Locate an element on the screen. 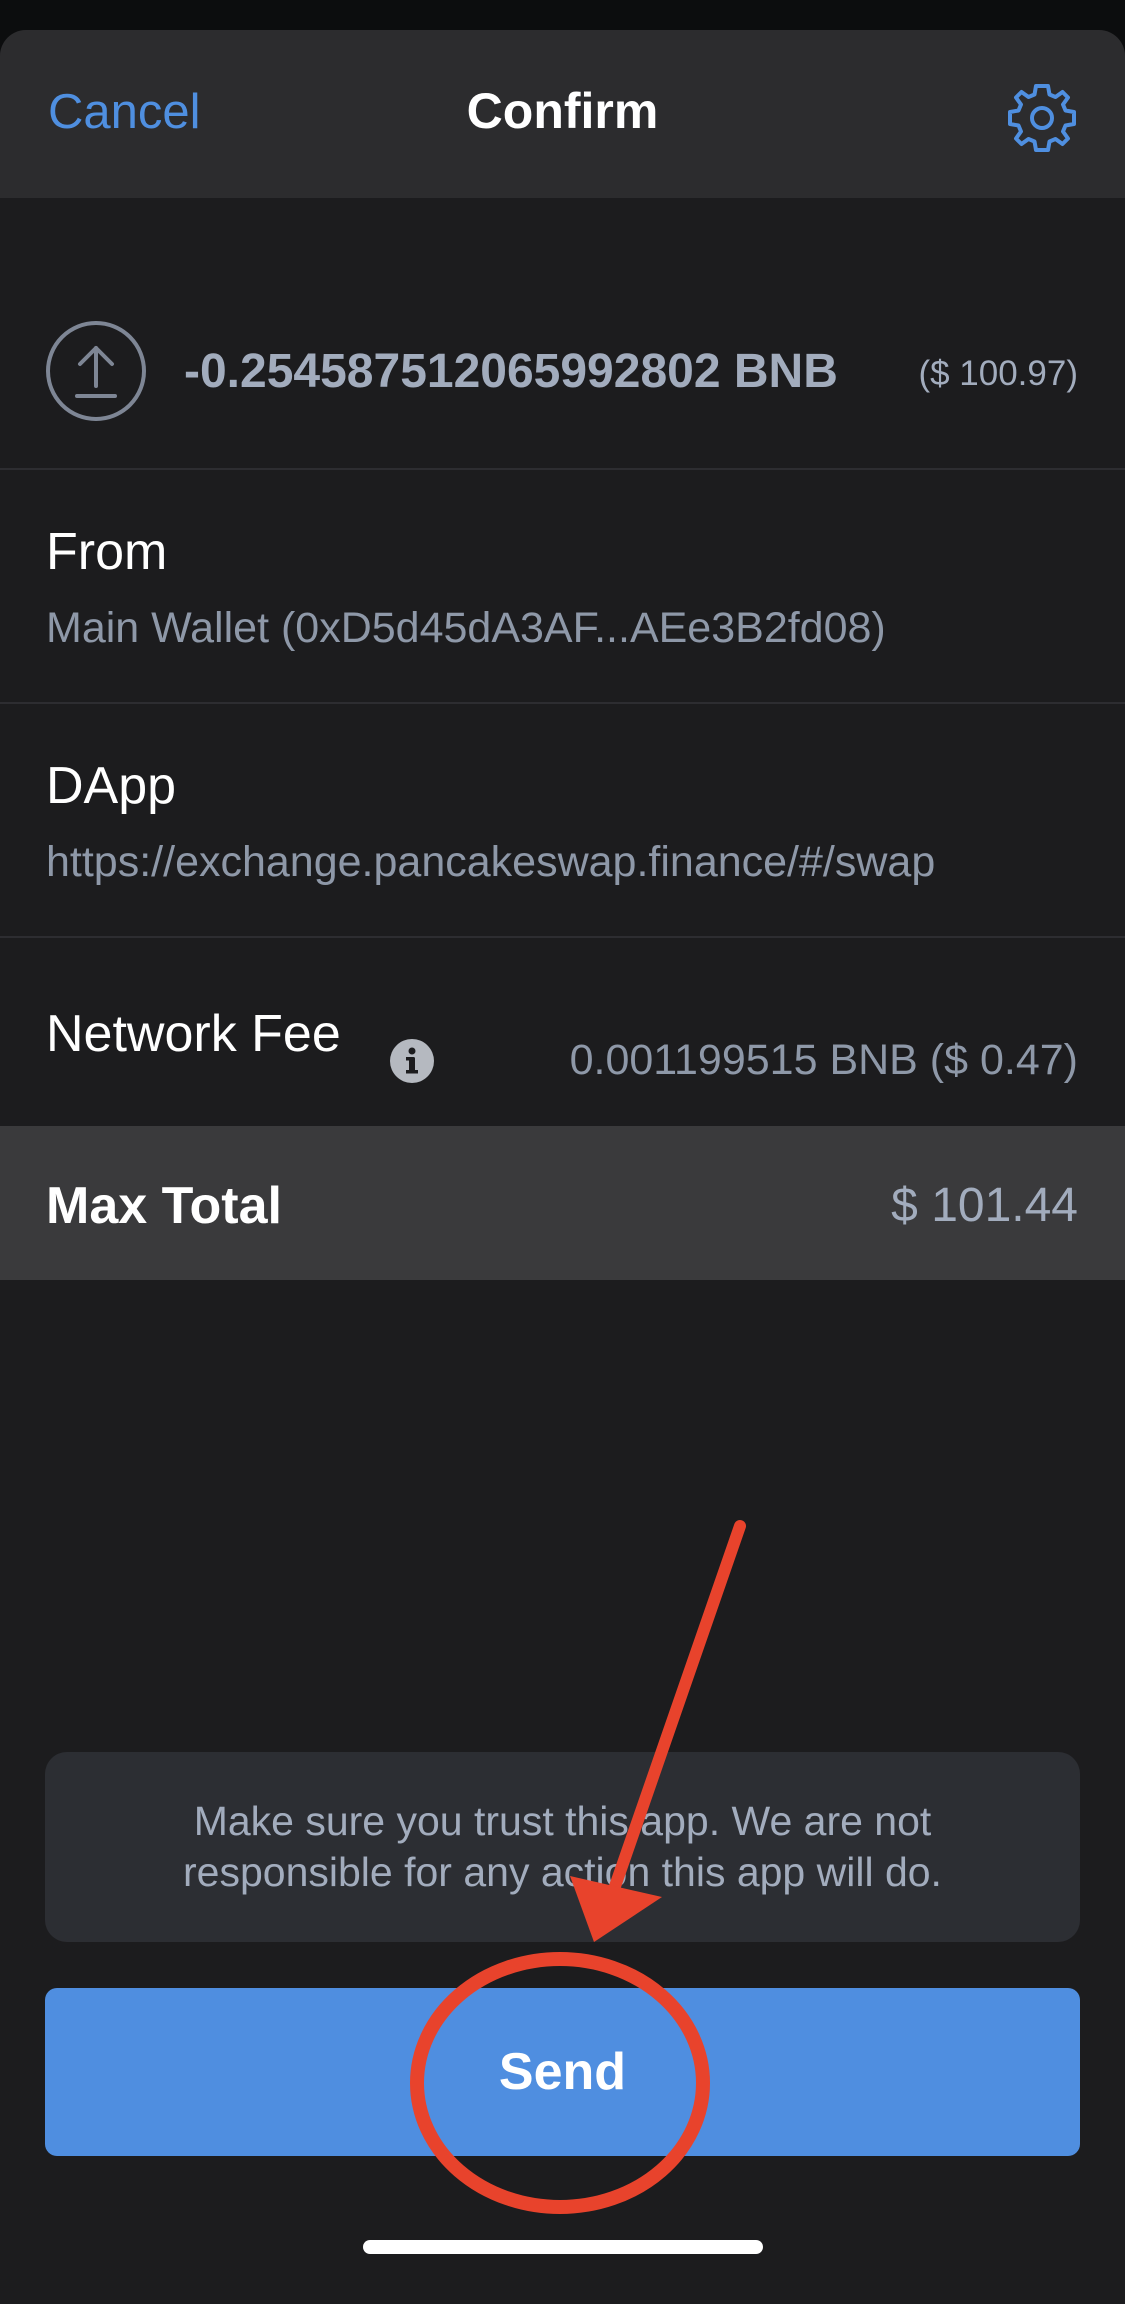 The height and width of the screenshot is (2304, 1125). max-total-row: Max Total $ 101.44 is located at coordinates (562, 1203).